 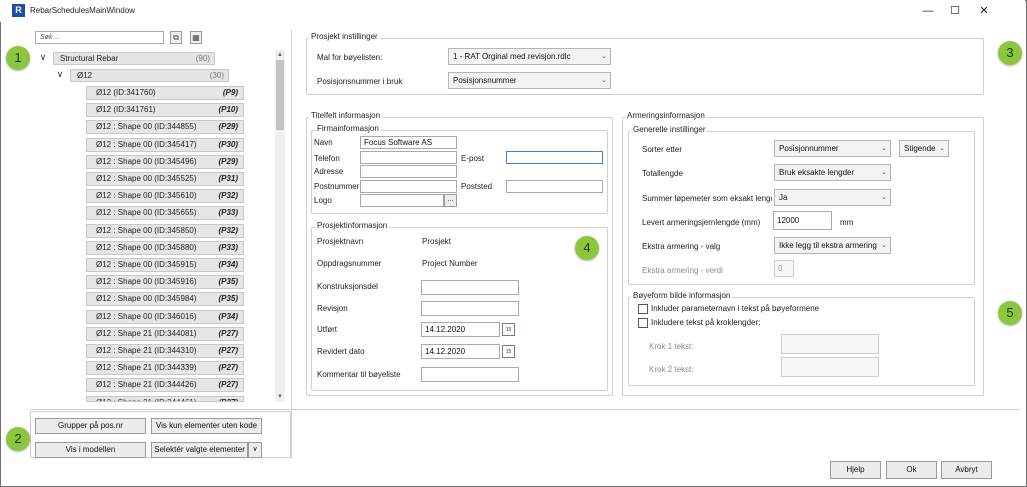 I want to click on zip-input, so click(x=408, y=186).